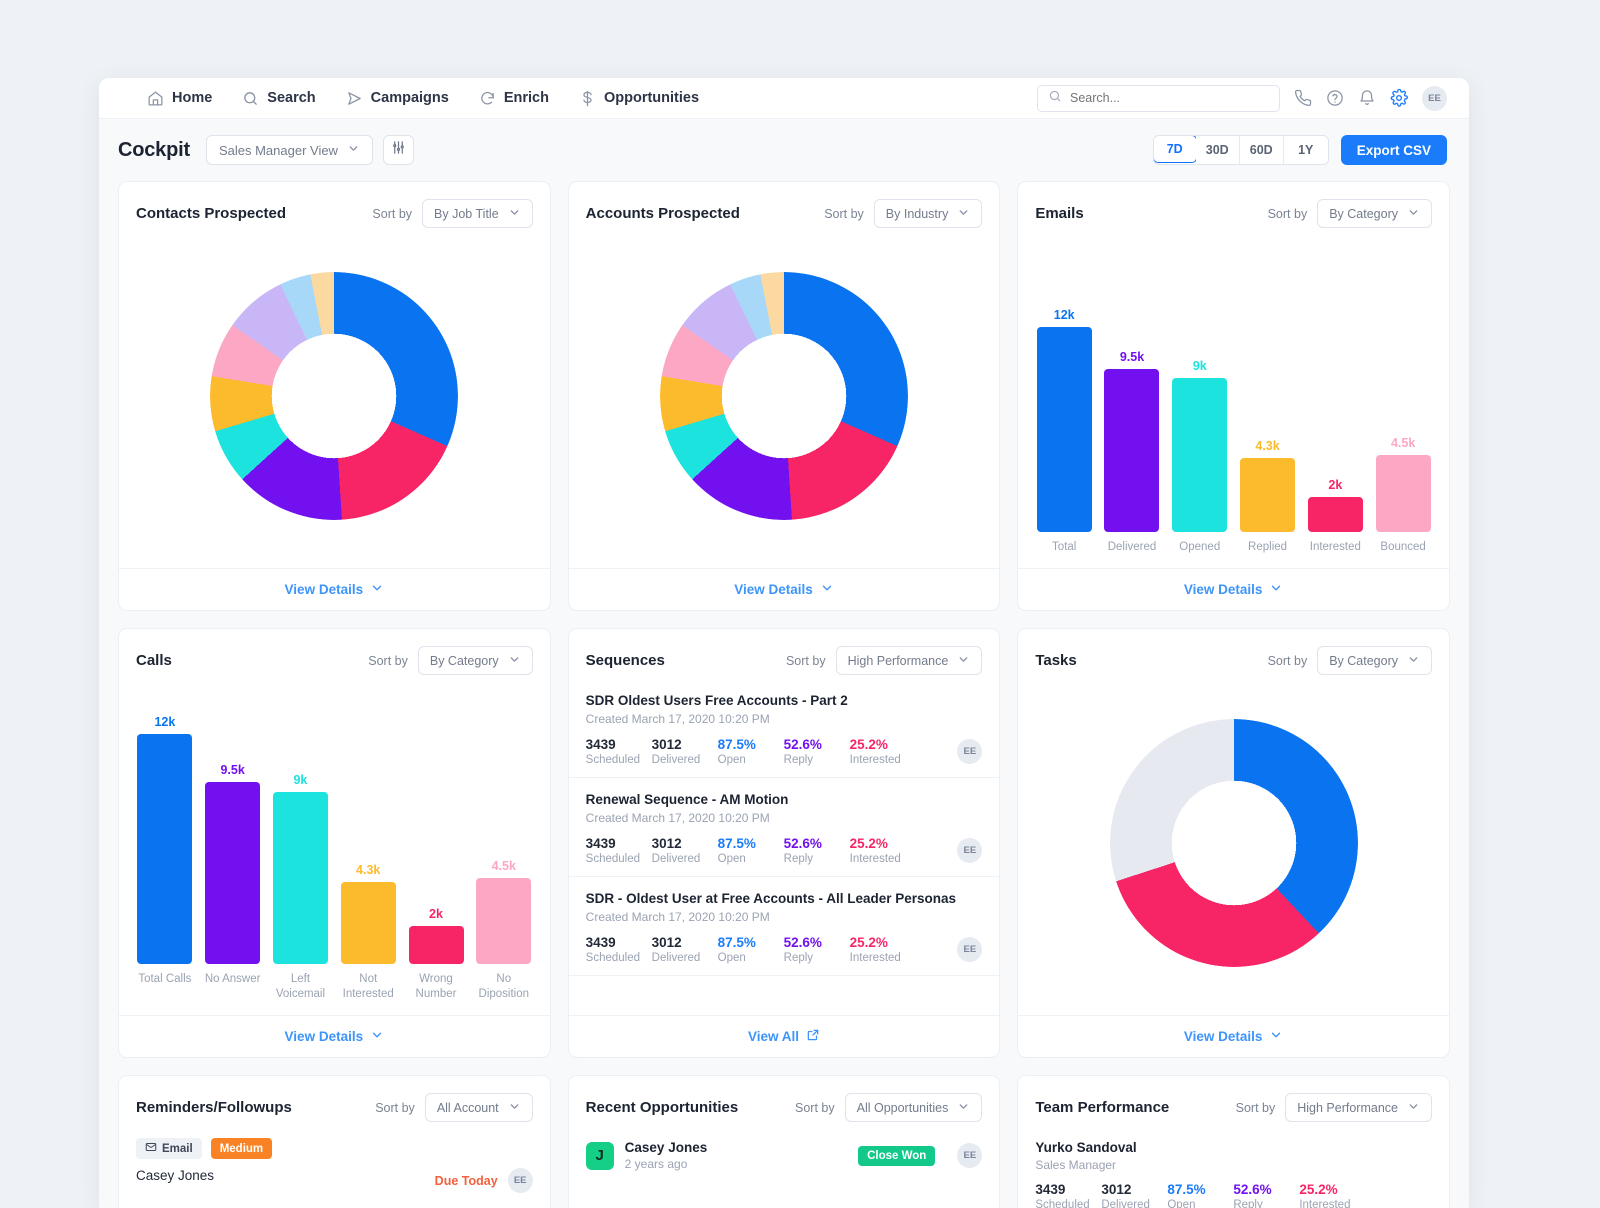 This screenshot has width=1600, height=1208. I want to click on card-title: Tasks, so click(1056, 660).